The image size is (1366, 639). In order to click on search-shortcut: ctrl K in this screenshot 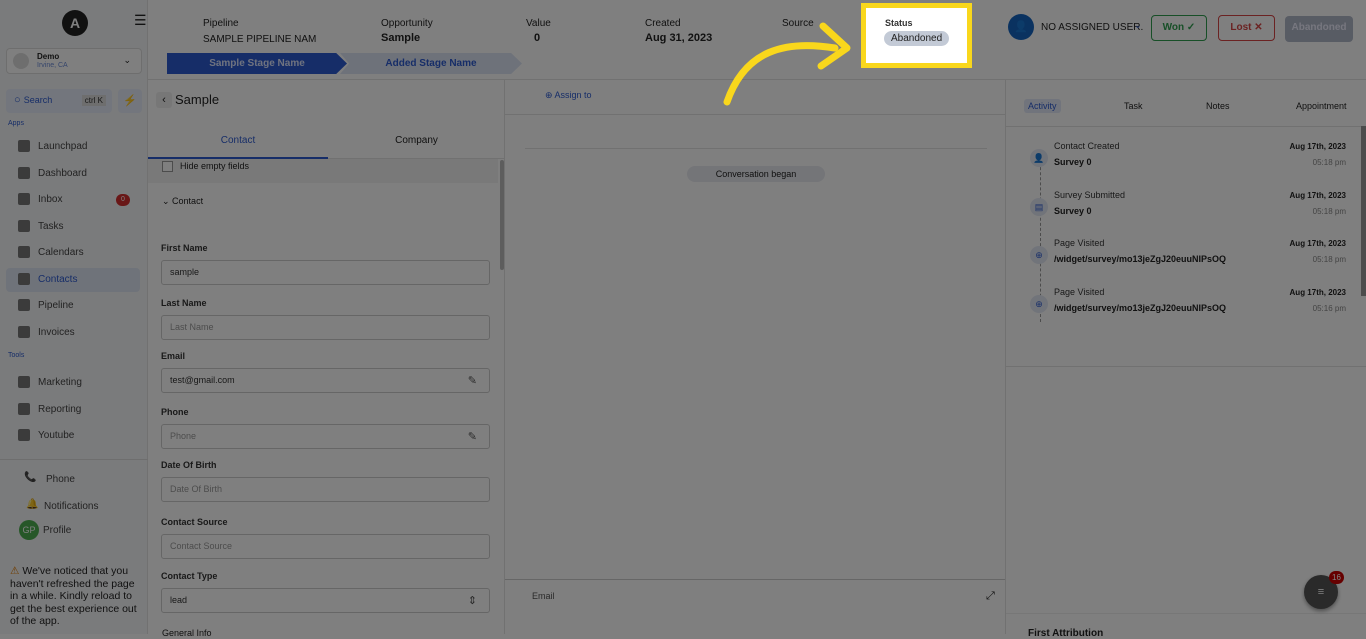, I will do `click(93, 100)`.